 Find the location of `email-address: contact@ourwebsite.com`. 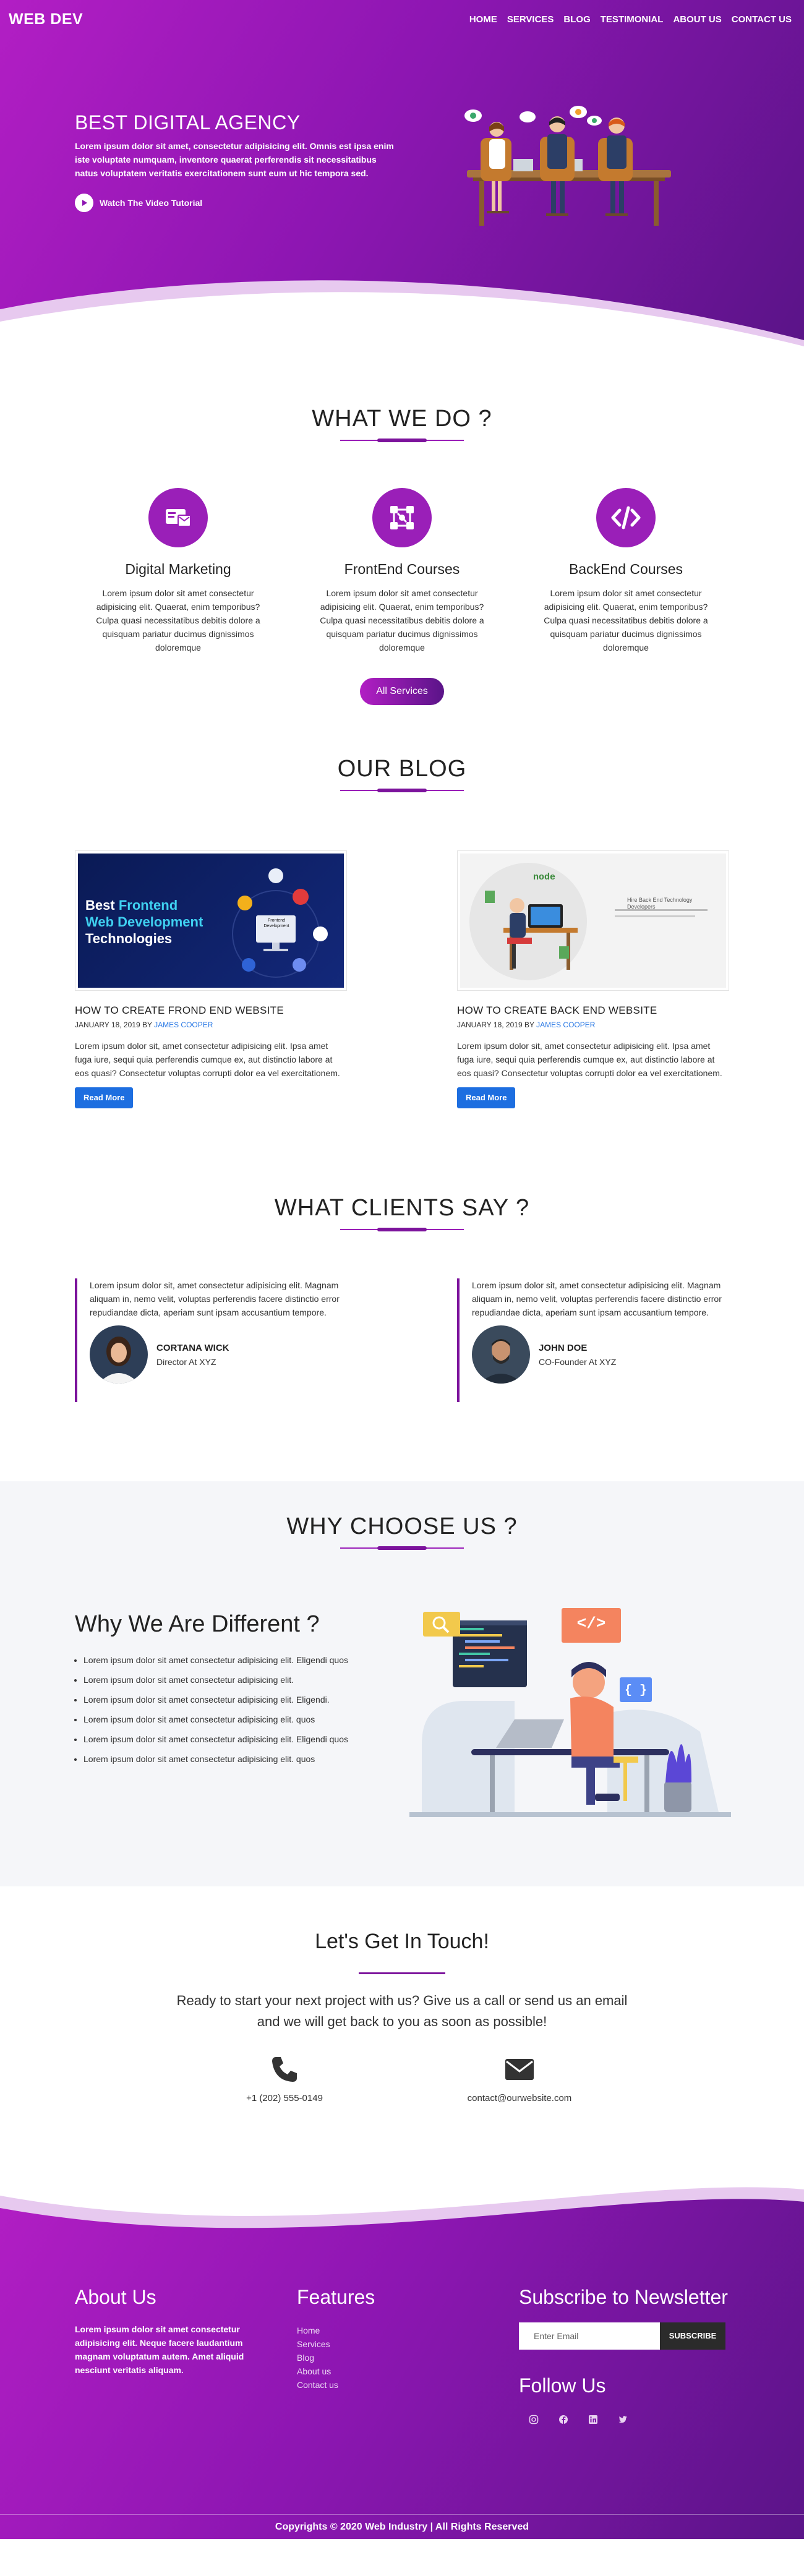

email-address: contact@ourwebsite.com is located at coordinates (519, 2098).